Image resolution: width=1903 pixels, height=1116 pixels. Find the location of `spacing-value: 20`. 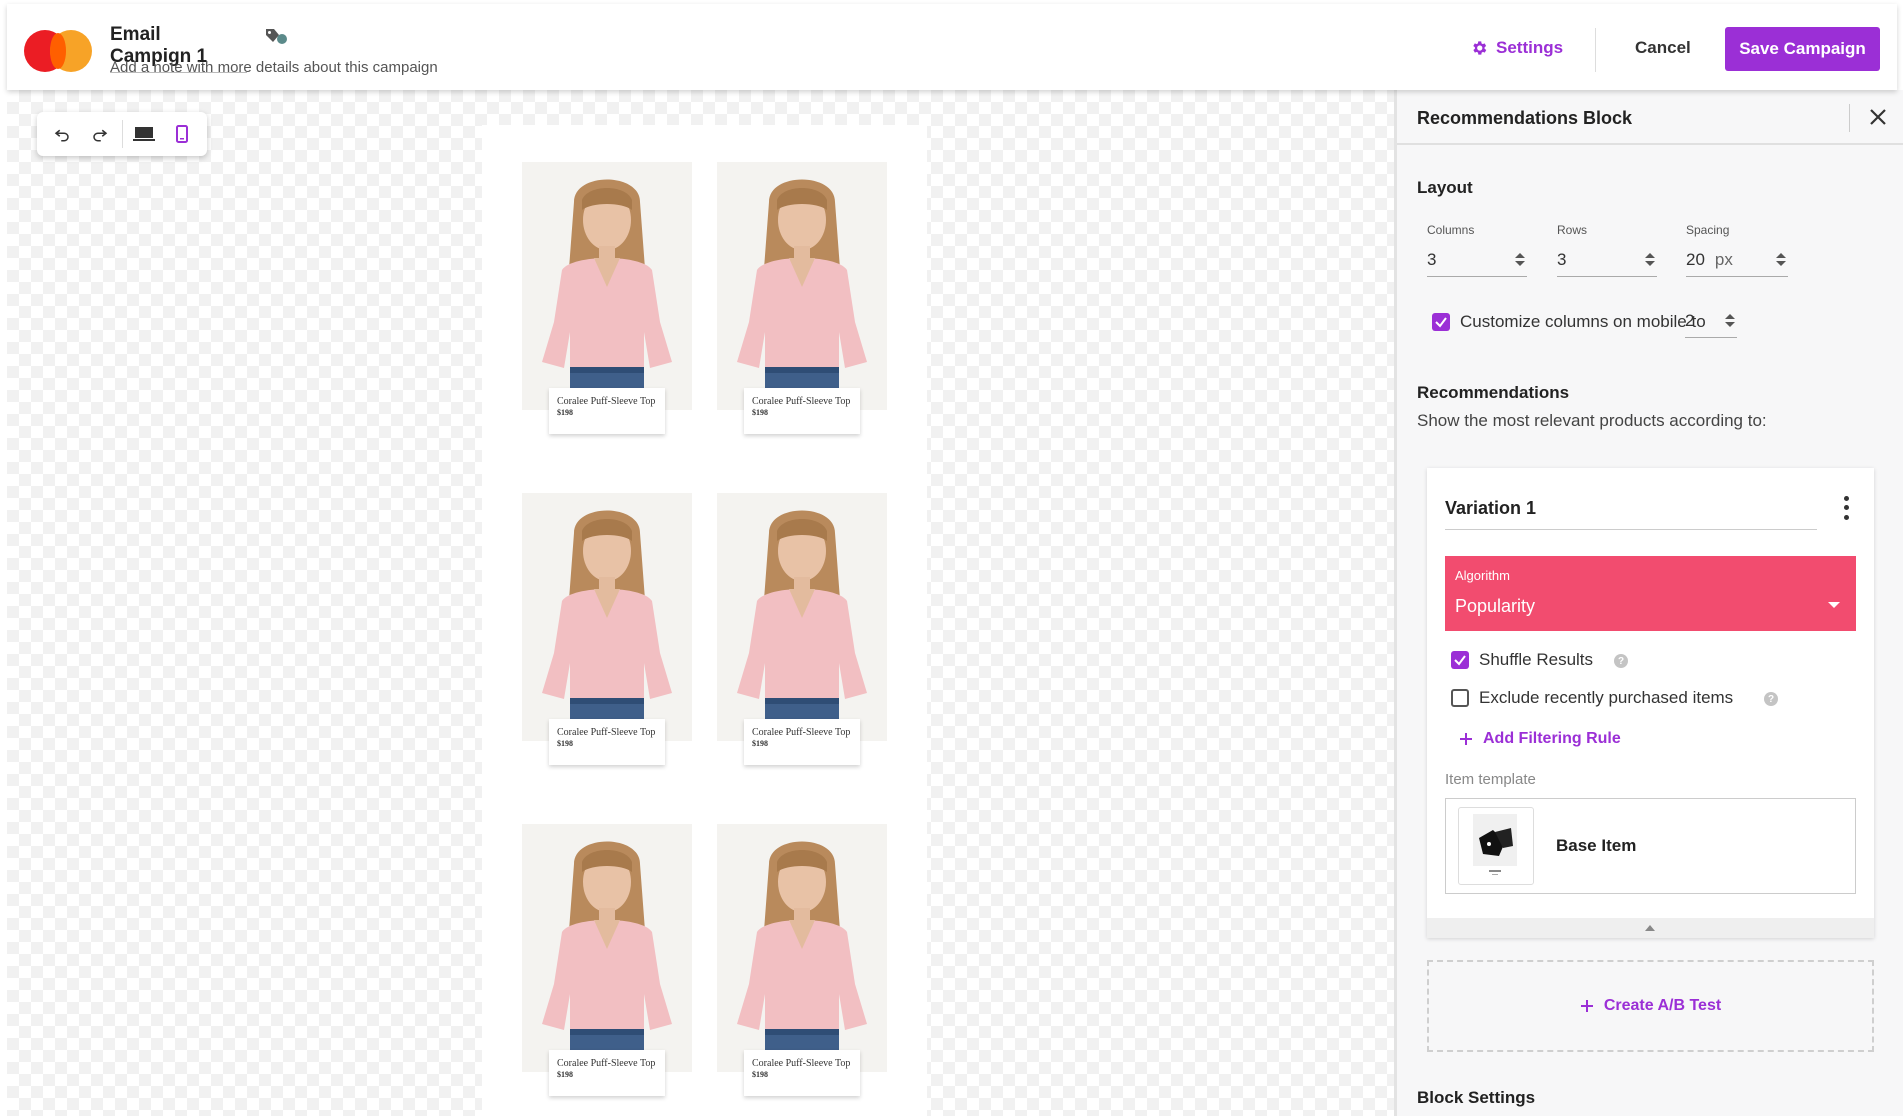

spacing-value: 20 is located at coordinates (1695, 259).